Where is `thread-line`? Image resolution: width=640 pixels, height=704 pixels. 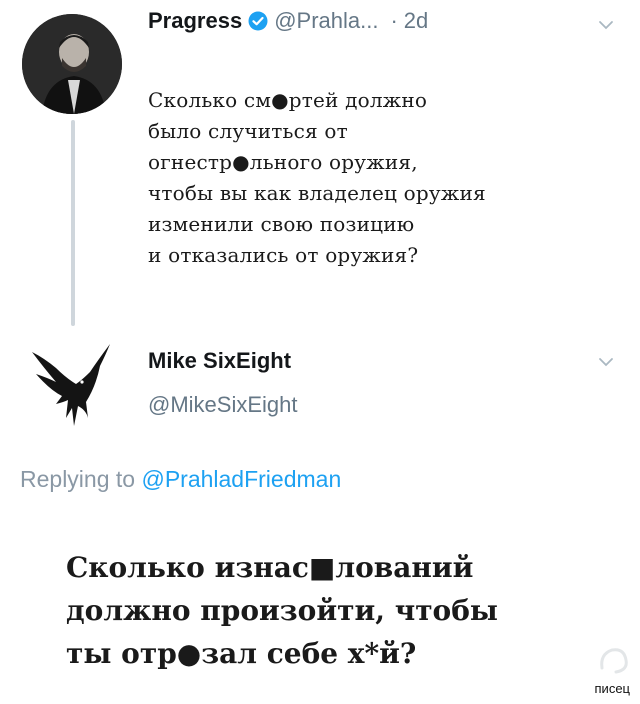
thread-line is located at coordinates (73, 223).